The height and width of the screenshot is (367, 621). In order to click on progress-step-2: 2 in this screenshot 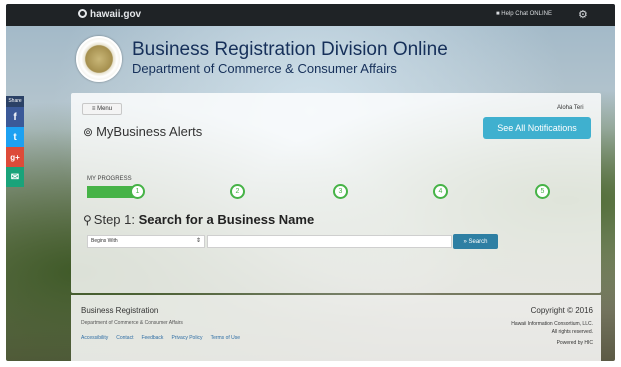, I will do `click(237, 191)`.